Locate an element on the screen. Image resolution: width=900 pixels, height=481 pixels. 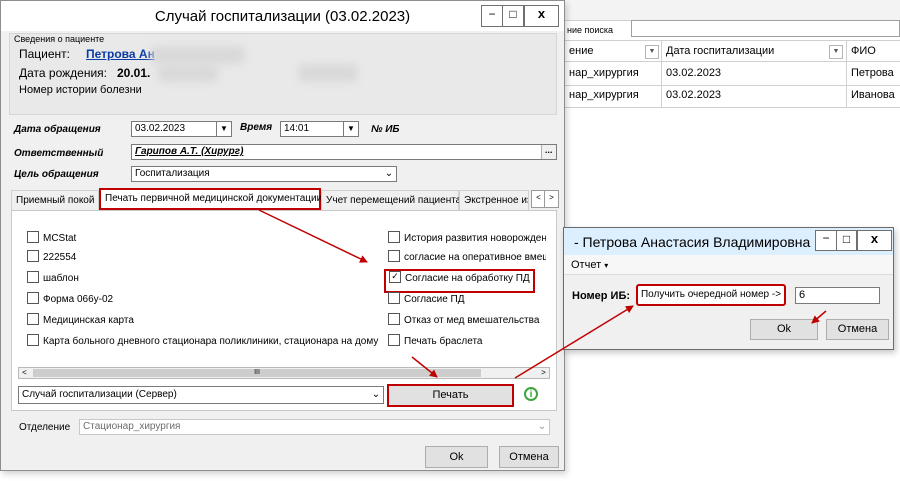
checkbox-bracelet: Печать браслета is located at coordinates (435, 342).